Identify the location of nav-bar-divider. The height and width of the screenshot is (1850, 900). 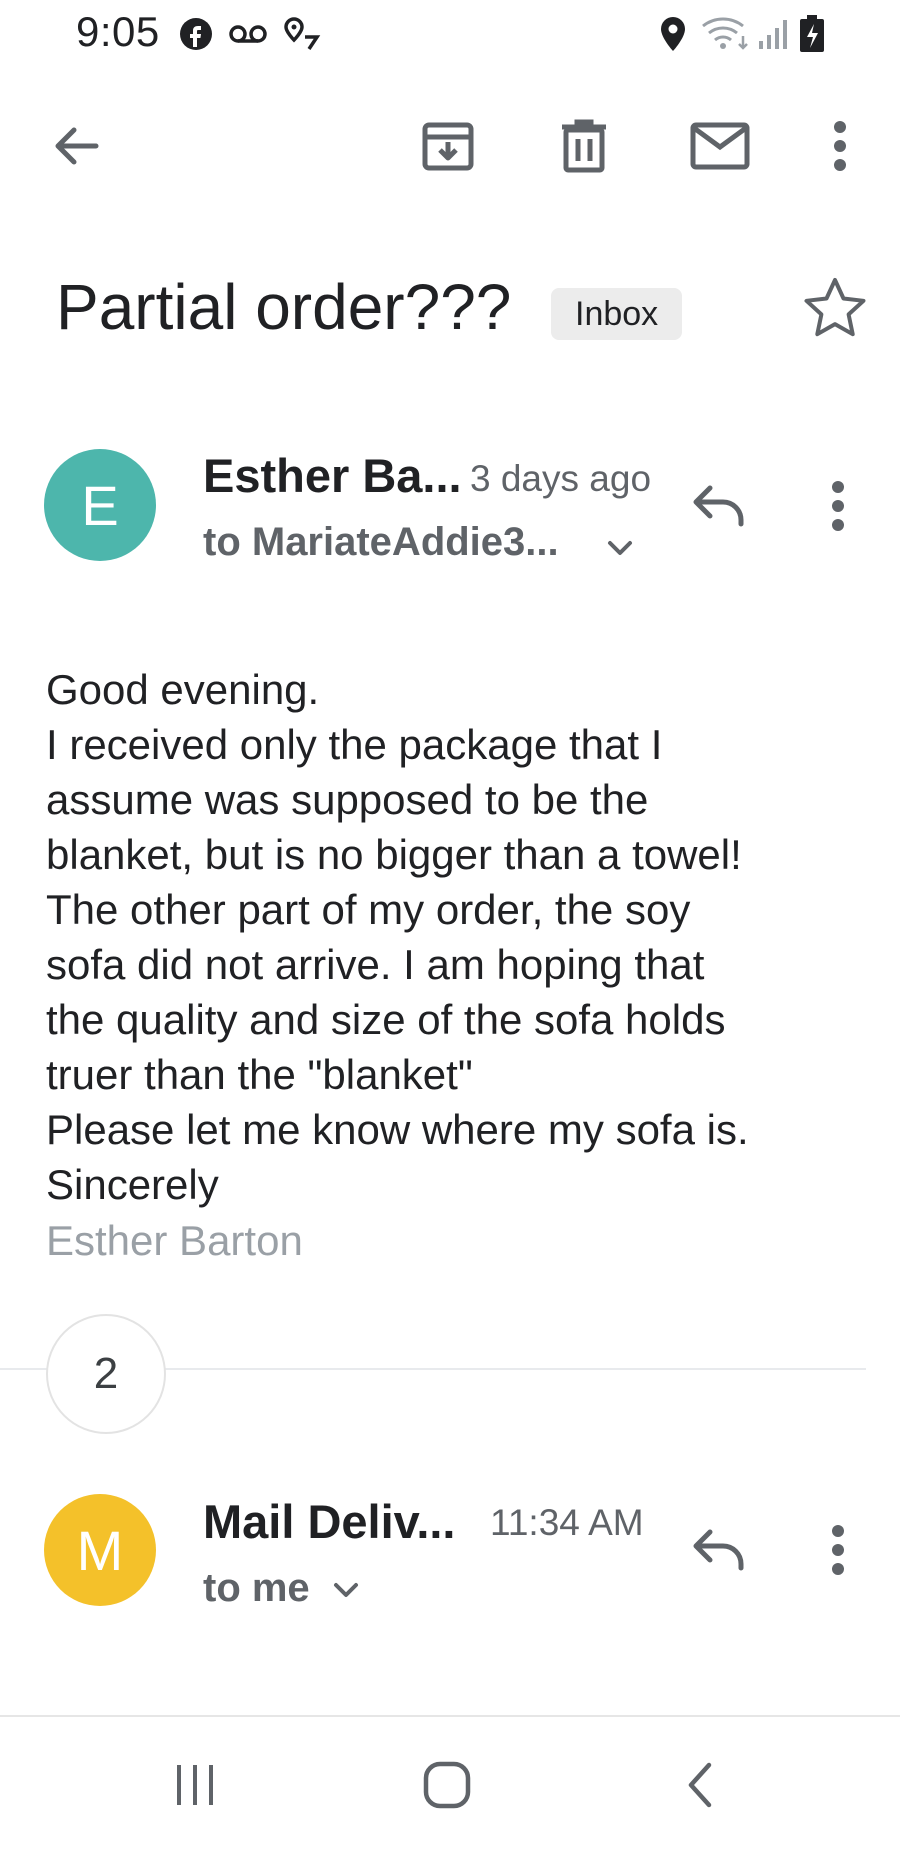
(450, 1716).